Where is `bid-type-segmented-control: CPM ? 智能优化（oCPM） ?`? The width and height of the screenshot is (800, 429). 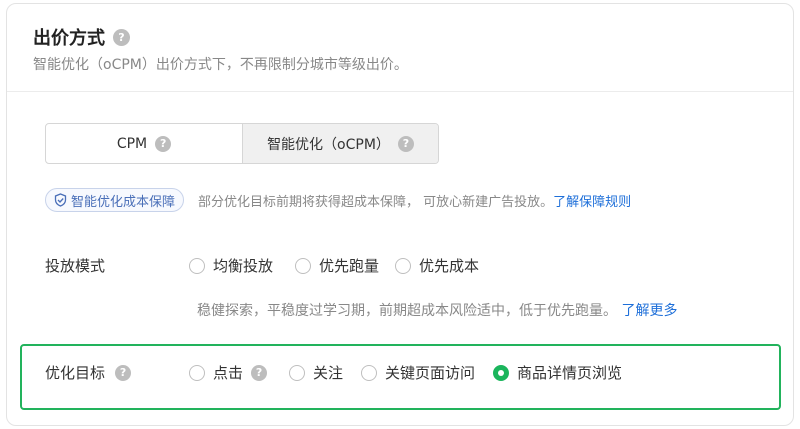
bid-type-segmented-control: CPM ? 智能优化（oCPM） ? is located at coordinates (242, 143).